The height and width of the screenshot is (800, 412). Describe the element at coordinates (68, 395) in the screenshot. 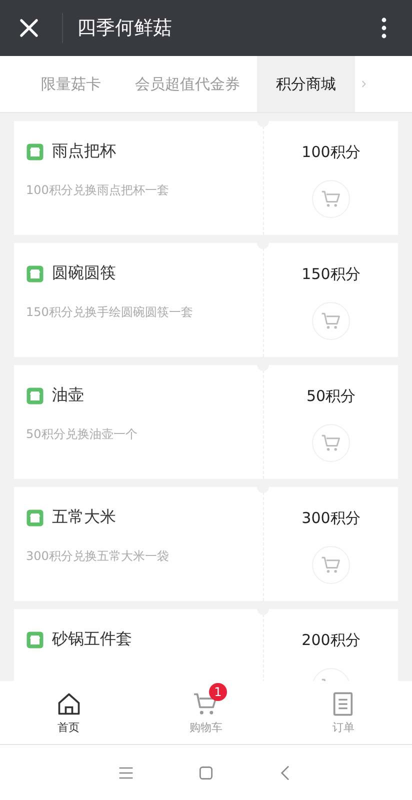

I see `product-name: 油壶` at that location.